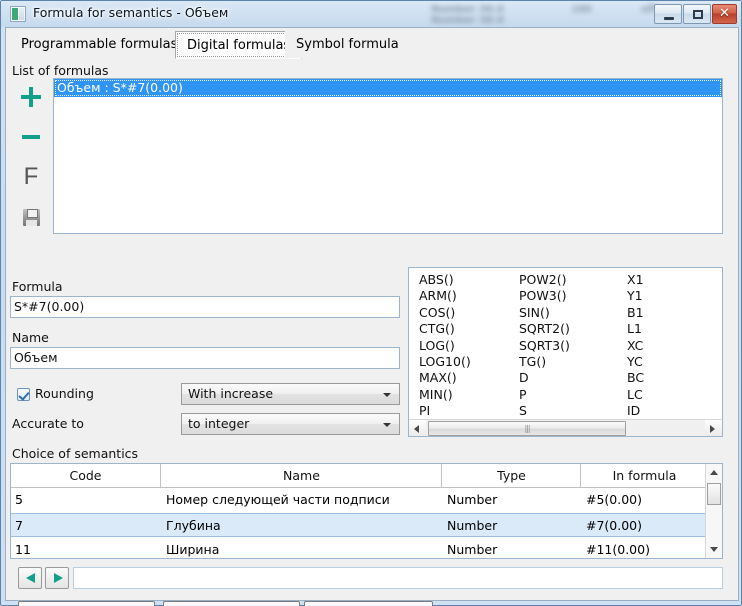 Image resolution: width=742 pixels, height=606 pixels. I want to click on function-item: D, so click(544, 378).